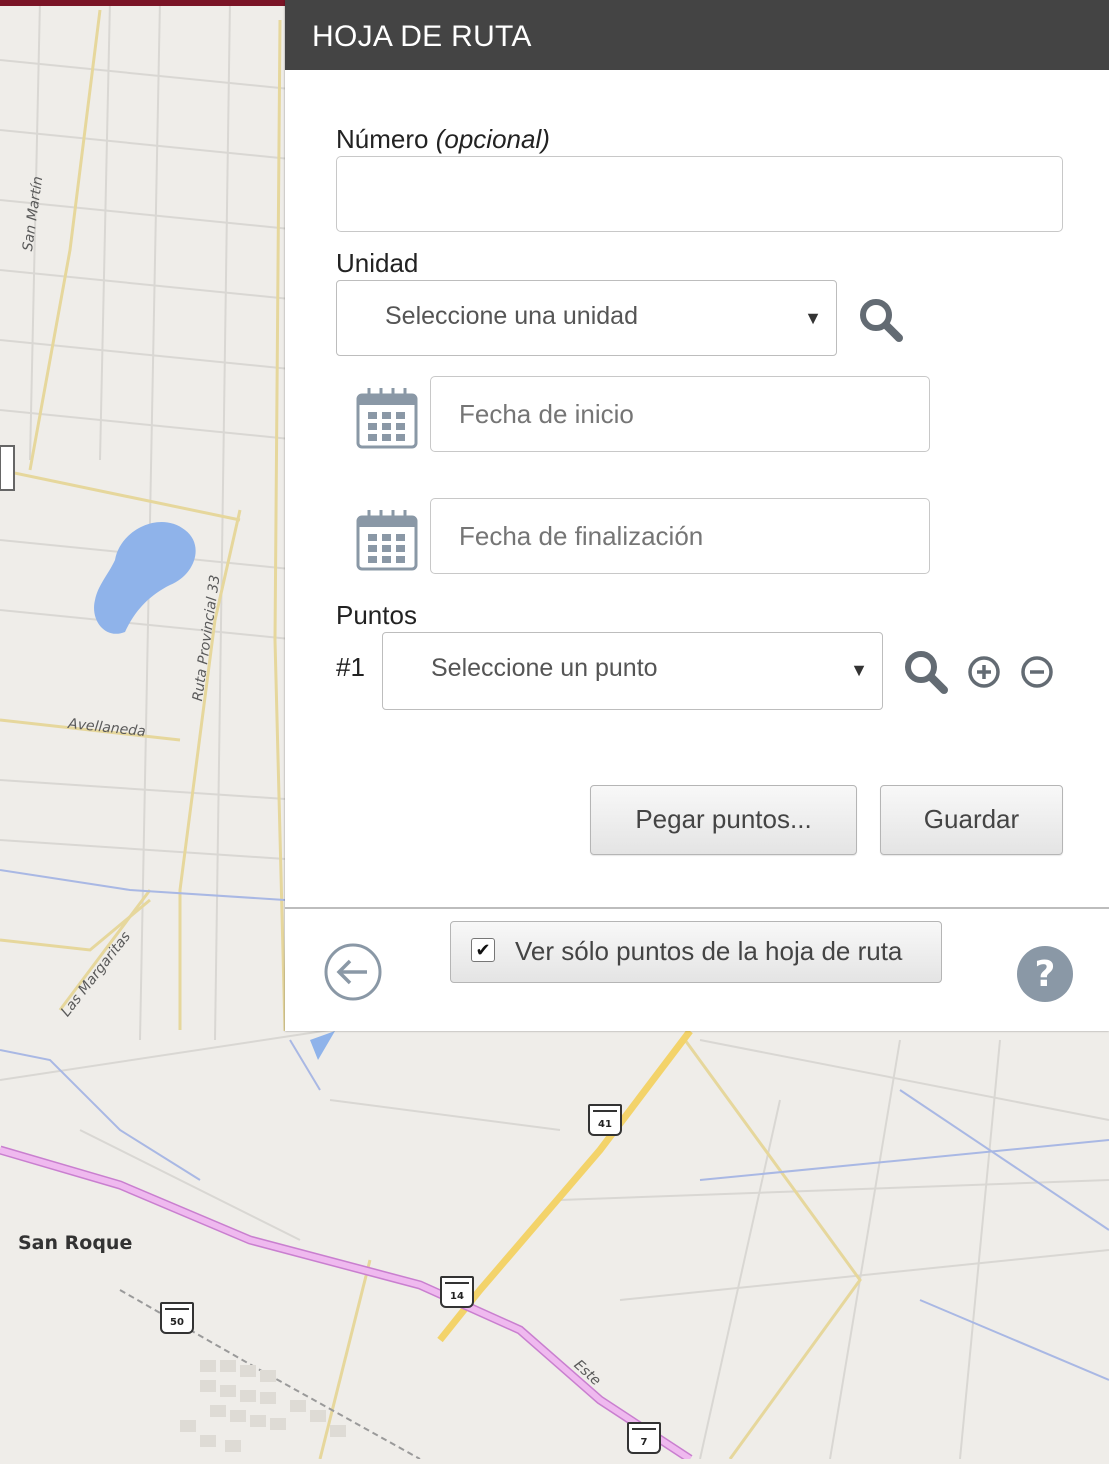 This screenshot has width=1109, height=1464. I want to click on route-shield-50: 50, so click(177, 1318).